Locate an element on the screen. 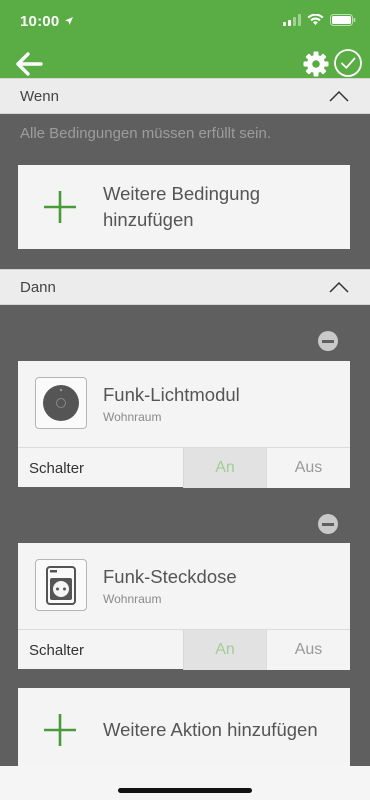  wifi-icon is located at coordinates (315, 19).